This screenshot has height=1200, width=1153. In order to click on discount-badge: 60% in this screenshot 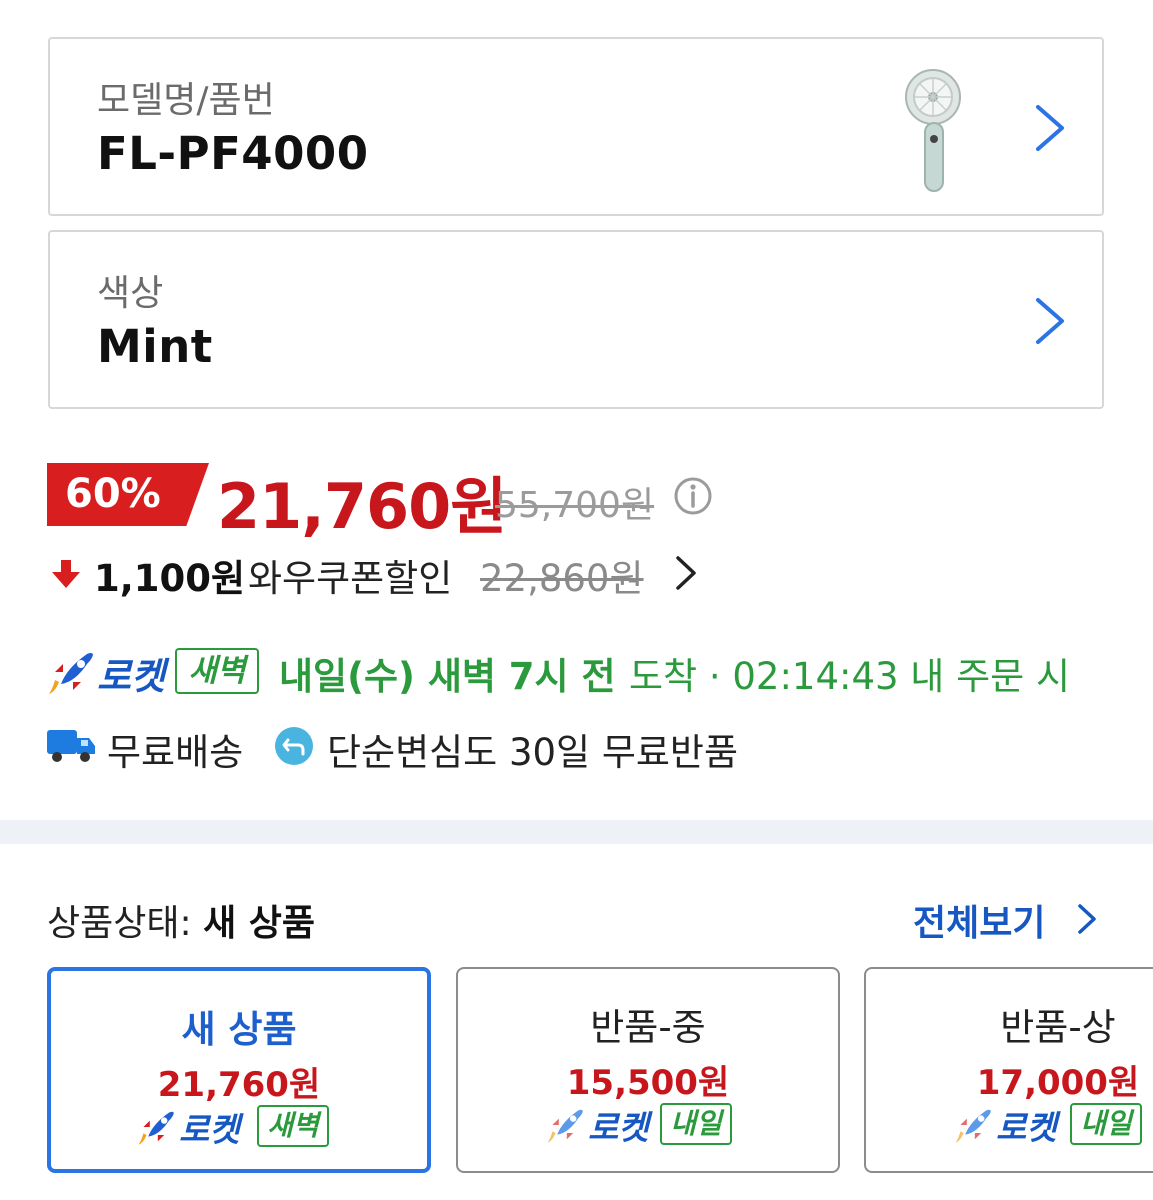, I will do `click(128, 494)`.